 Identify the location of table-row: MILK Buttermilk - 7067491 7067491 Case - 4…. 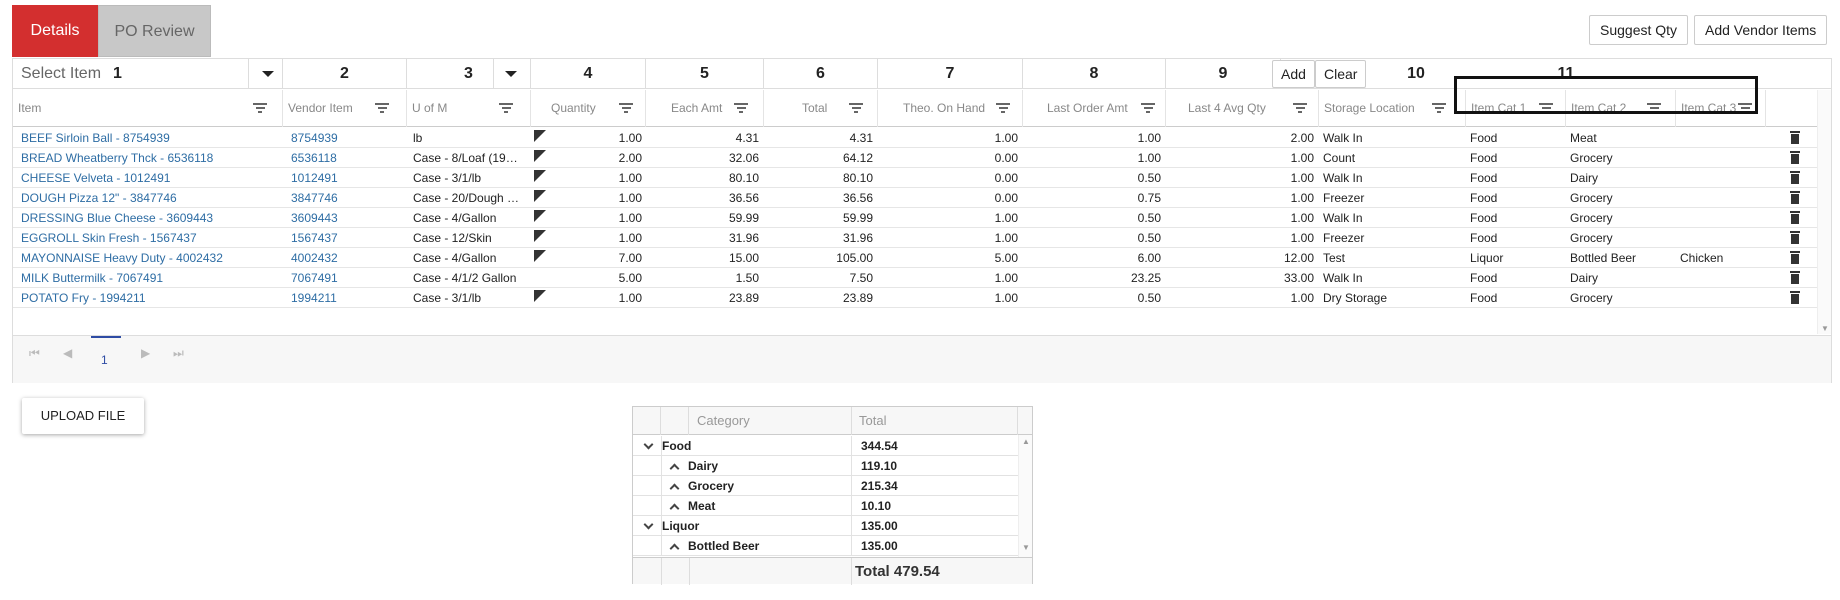
(915, 278).